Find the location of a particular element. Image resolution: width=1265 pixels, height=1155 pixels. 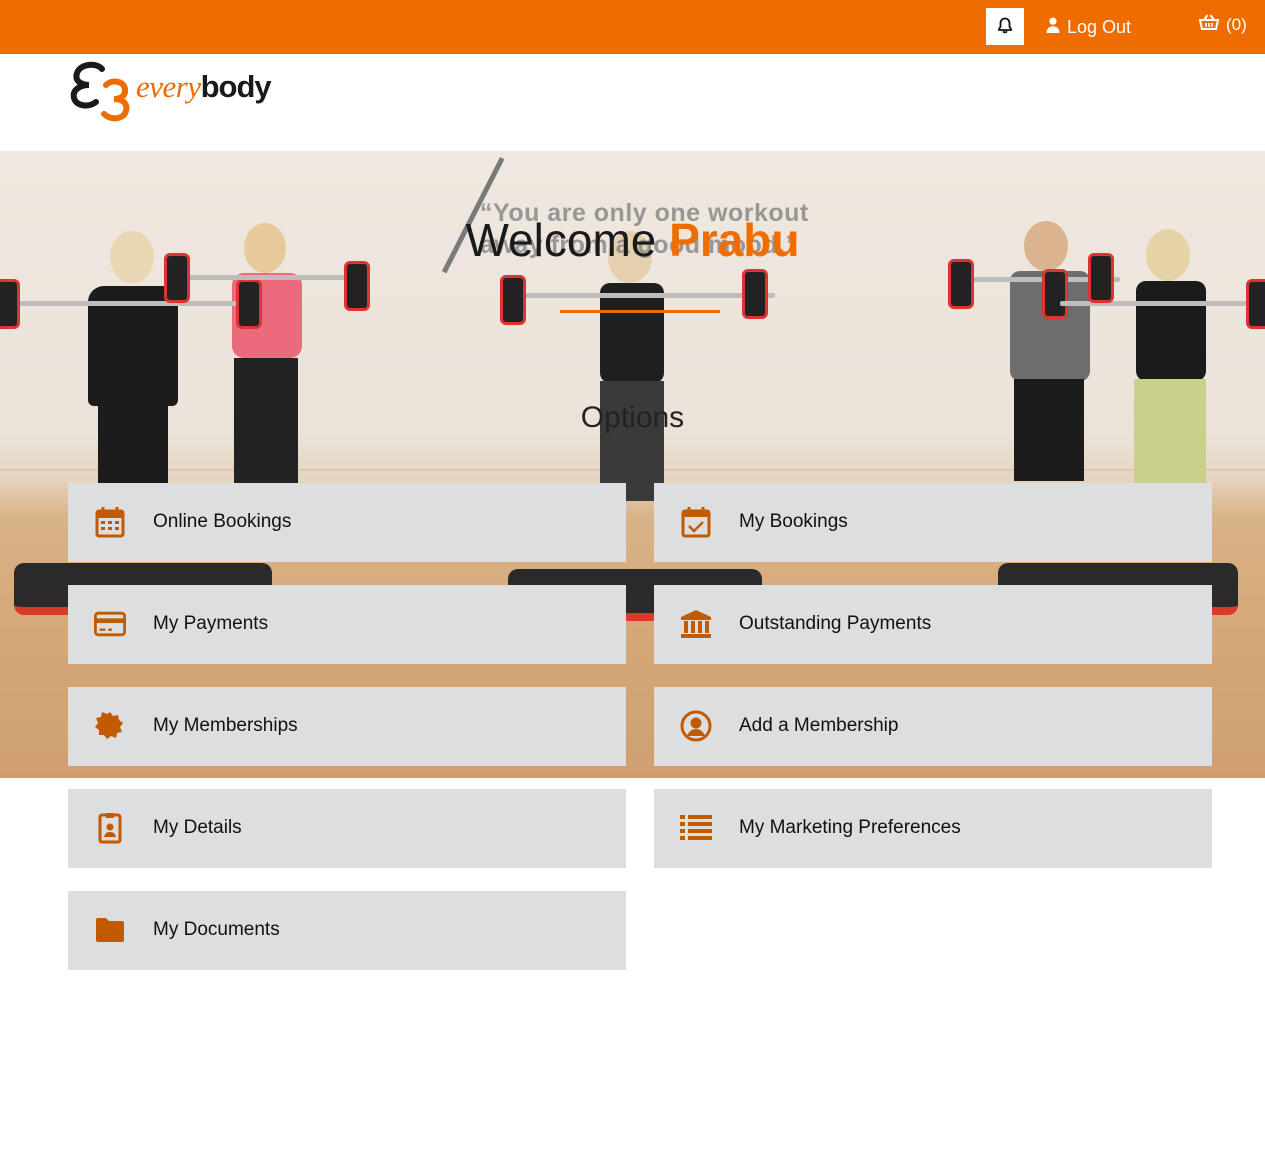

top-bar: Log Out (0) is located at coordinates (632, 27).